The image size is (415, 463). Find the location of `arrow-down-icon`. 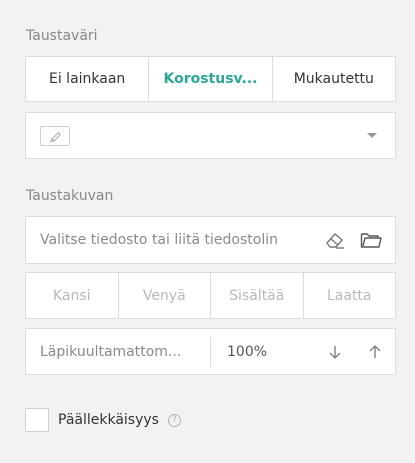

arrow-down-icon is located at coordinates (335, 352).